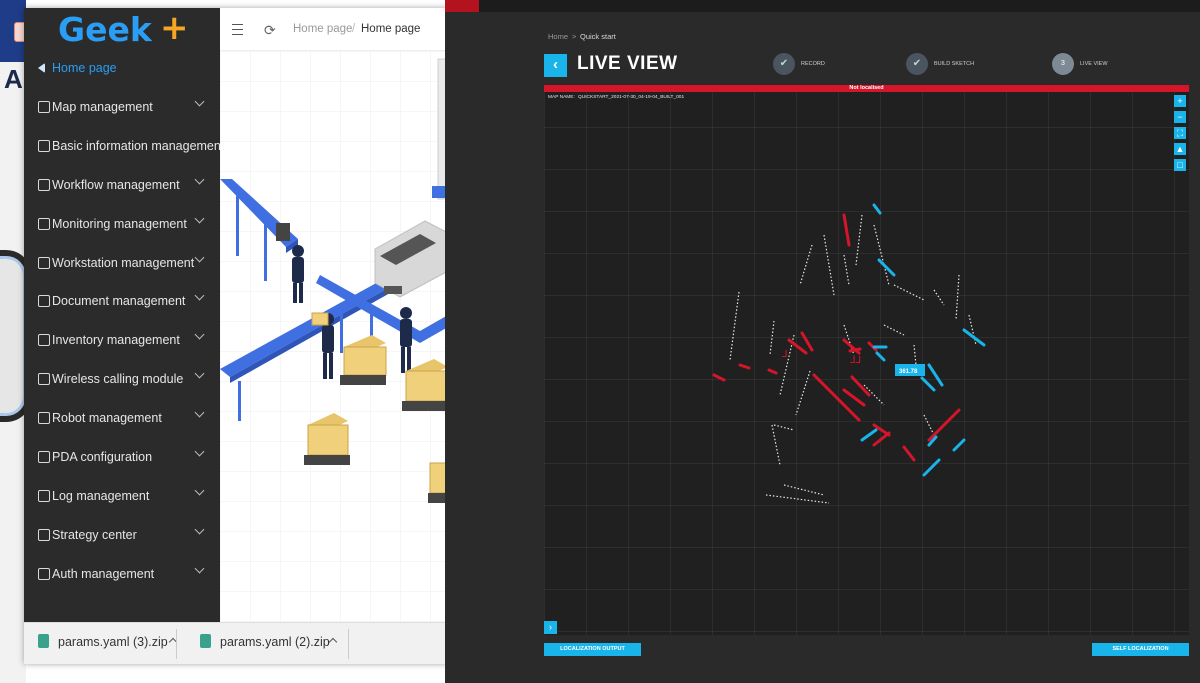 The height and width of the screenshot is (683, 1200). I want to click on divider, so click(348, 644).